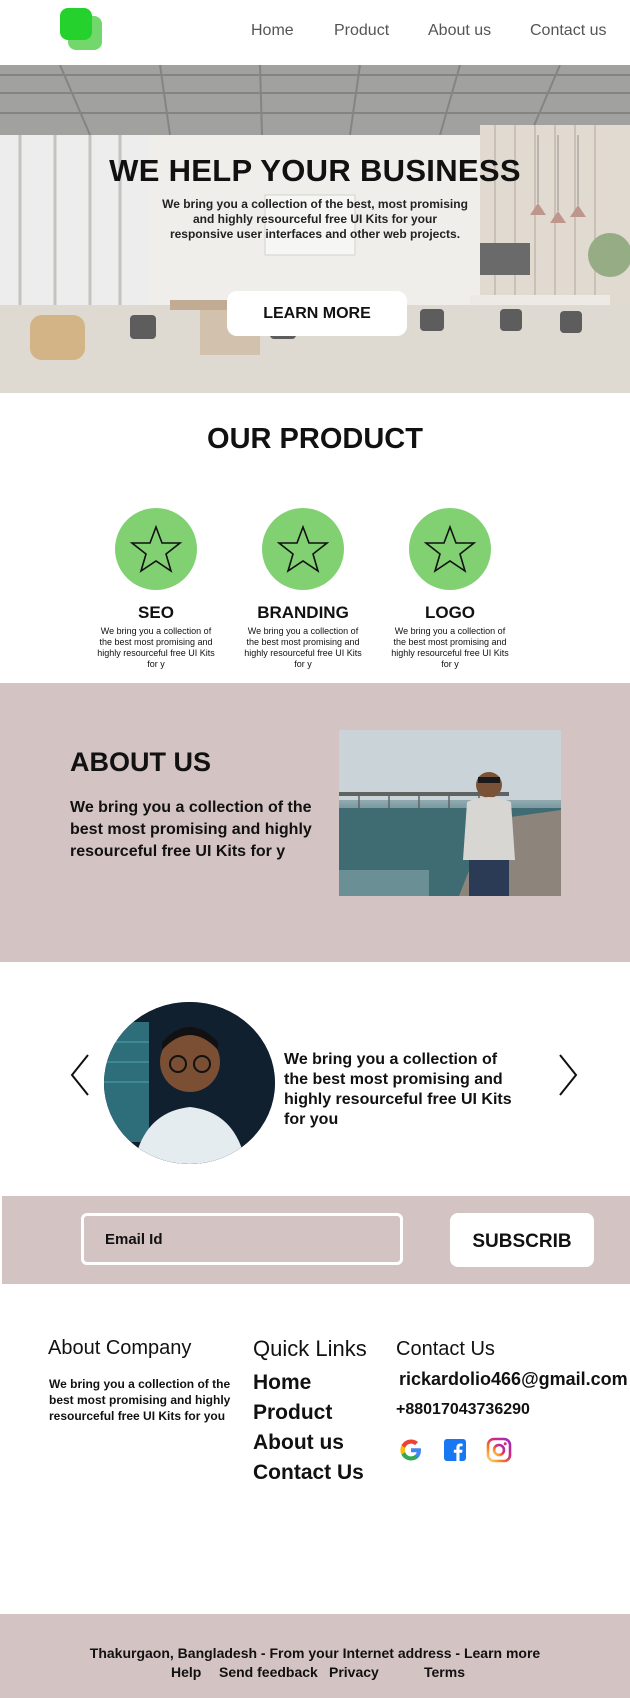 The height and width of the screenshot is (1698, 630). Describe the element at coordinates (298, 1443) in the screenshot. I see `footer-link-about: About us` at that location.